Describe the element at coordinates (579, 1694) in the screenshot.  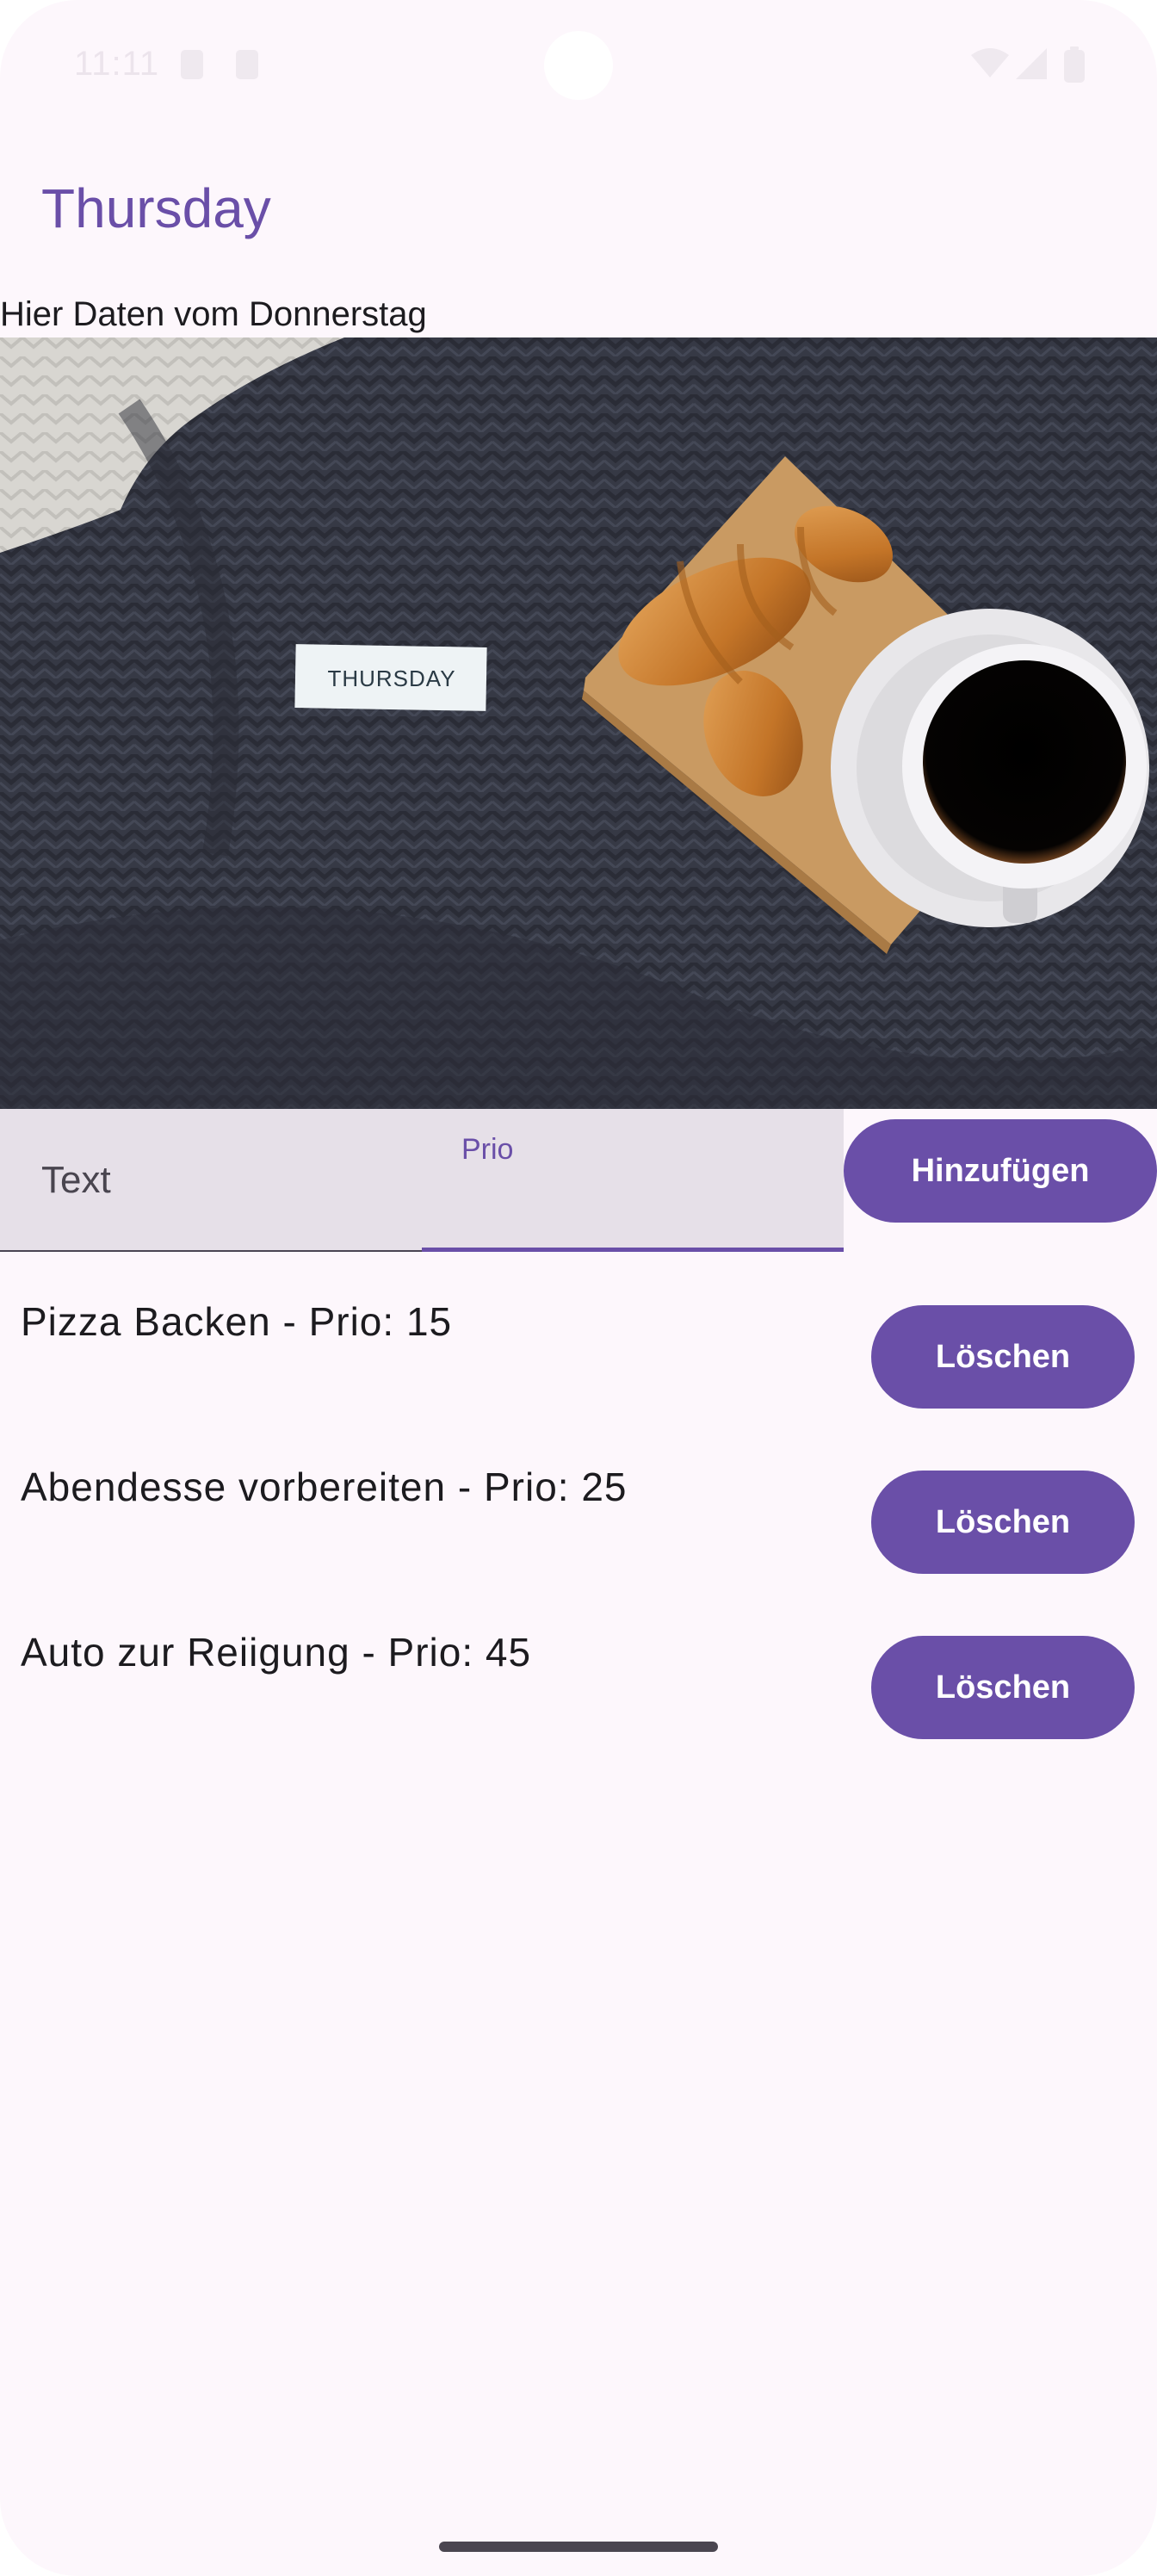
I see `task-row: Auto zur Reiigung - Prio: 45 Löschen` at that location.